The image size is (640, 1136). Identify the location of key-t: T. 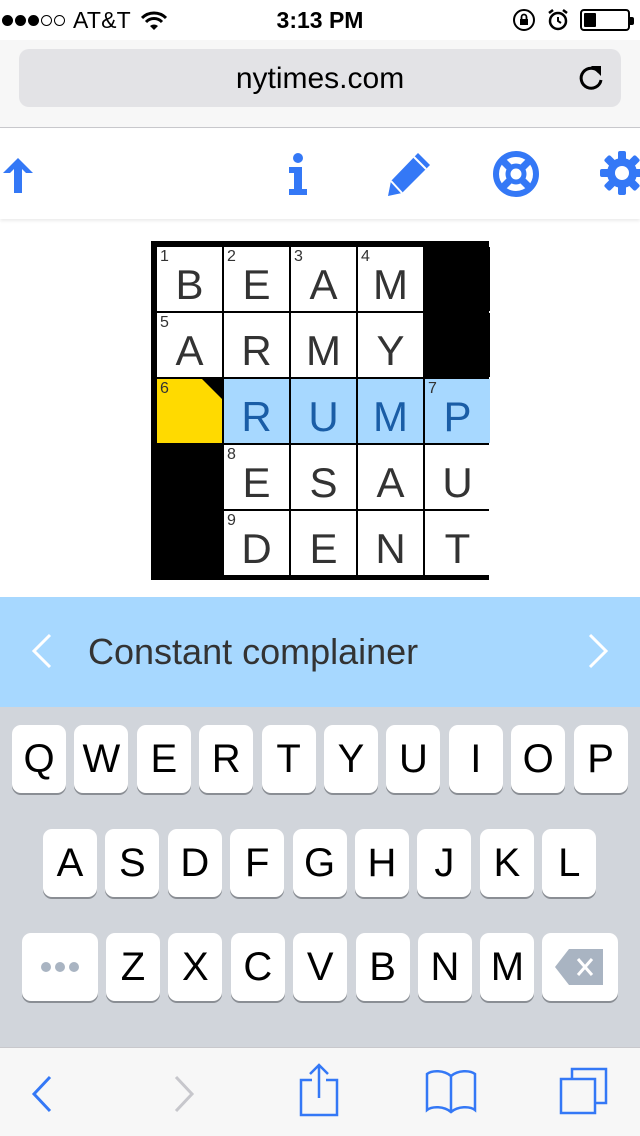
(288, 759).